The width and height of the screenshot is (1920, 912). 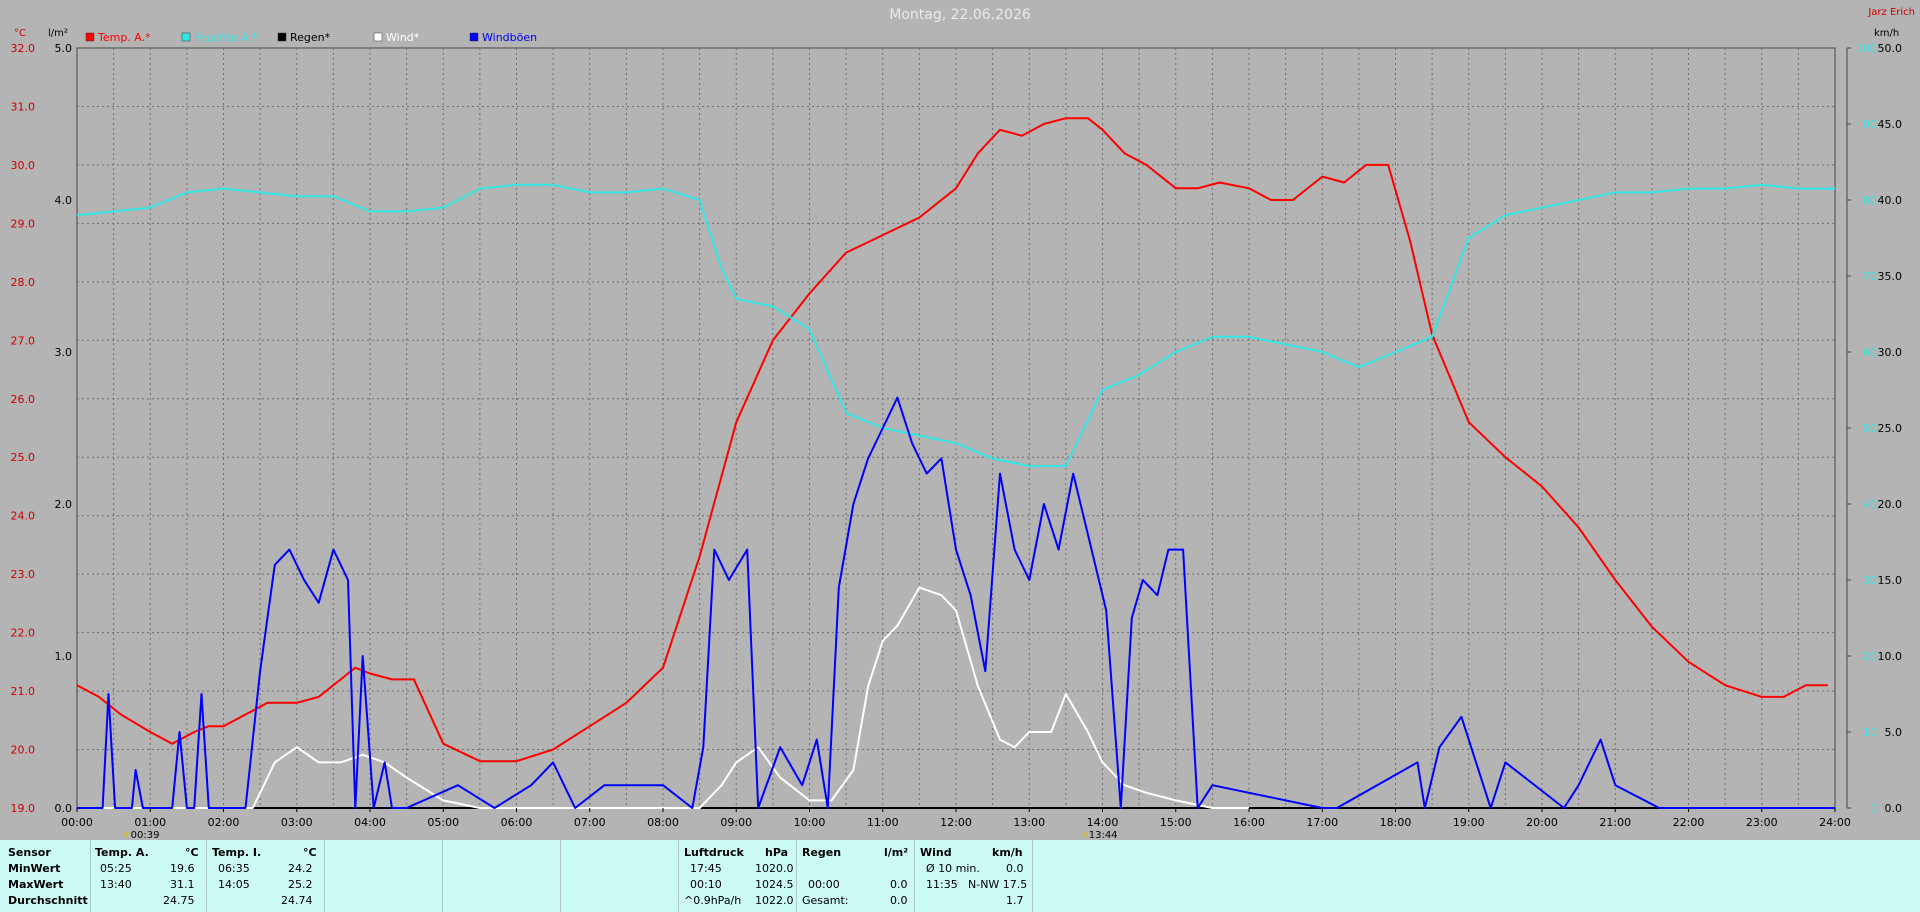 I want to click on temp-a-avg-value: 24.75, so click(x=179, y=900).